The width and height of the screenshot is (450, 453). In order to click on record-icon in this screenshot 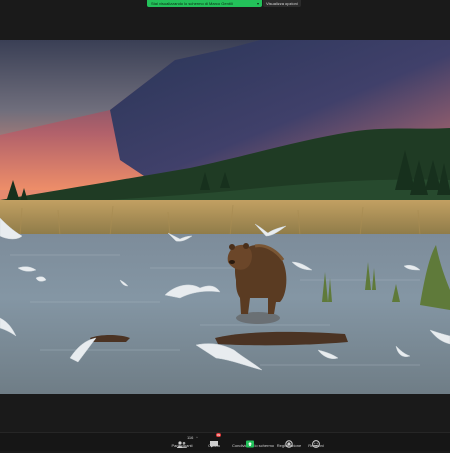, I will do `click(289, 441)`.